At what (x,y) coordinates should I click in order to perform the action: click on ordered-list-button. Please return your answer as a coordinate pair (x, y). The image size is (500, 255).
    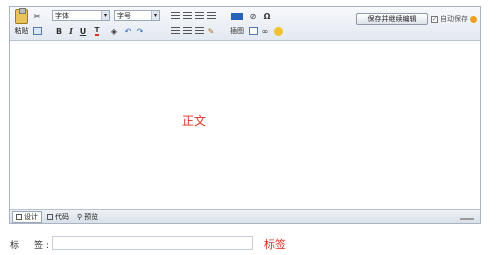
    Looking at the image, I should click on (175, 16).